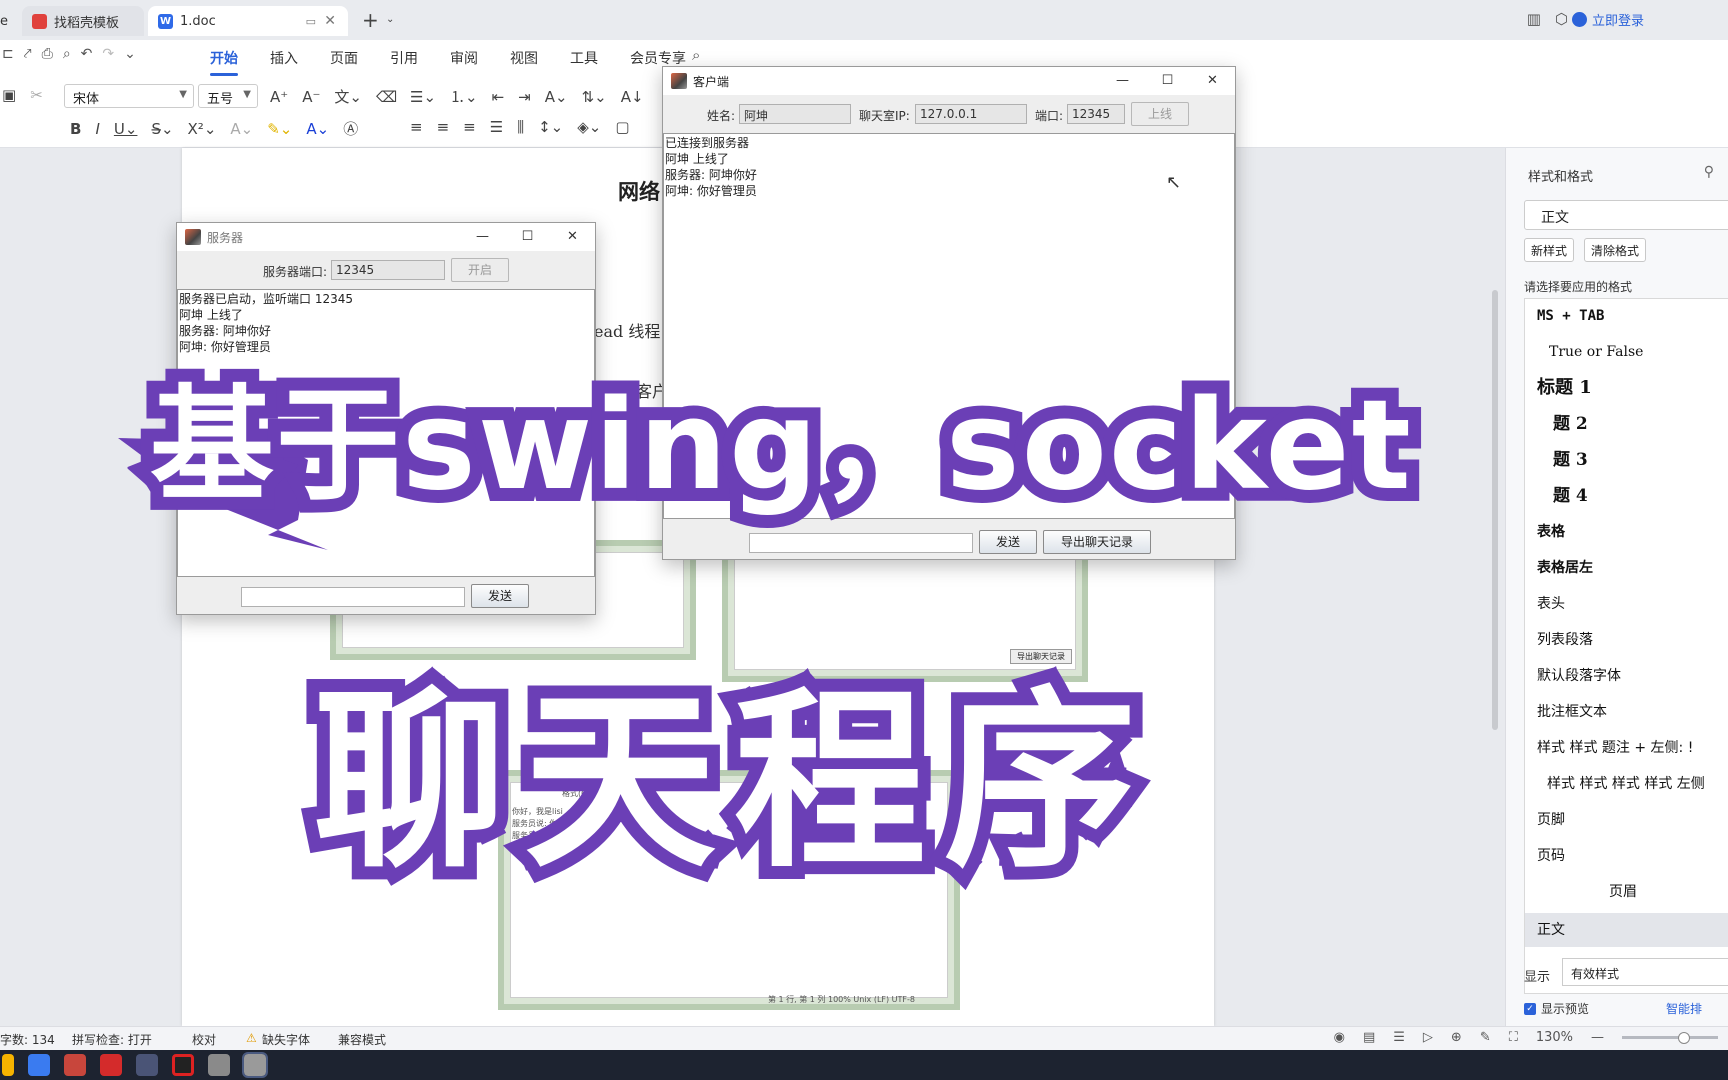  Describe the element at coordinates (28, 54) in the screenshot. I see `share-icon: ⤤` at that location.